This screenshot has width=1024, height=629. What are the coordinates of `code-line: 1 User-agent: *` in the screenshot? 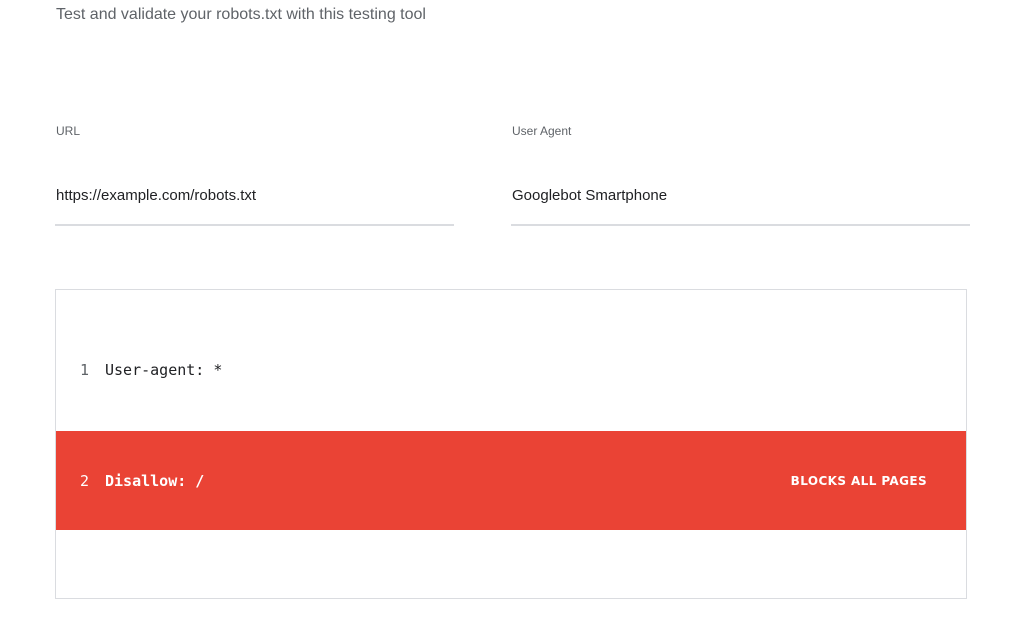 It's located at (511, 370).